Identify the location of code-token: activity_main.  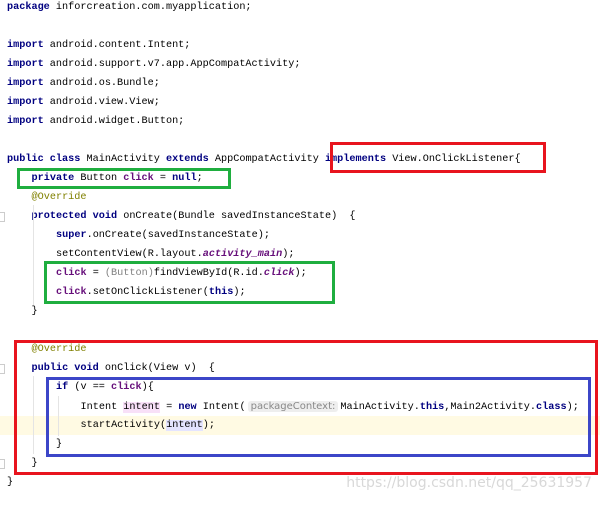
(242, 254).